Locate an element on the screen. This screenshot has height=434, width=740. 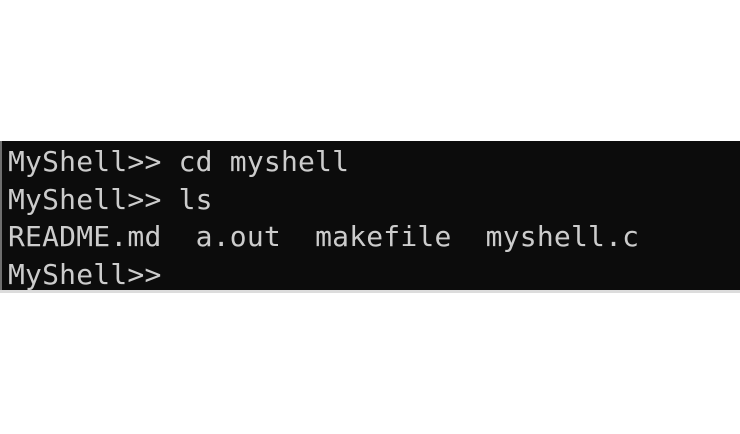
terminal-input-line: MyShell>> is located at coordinates (374, 275).